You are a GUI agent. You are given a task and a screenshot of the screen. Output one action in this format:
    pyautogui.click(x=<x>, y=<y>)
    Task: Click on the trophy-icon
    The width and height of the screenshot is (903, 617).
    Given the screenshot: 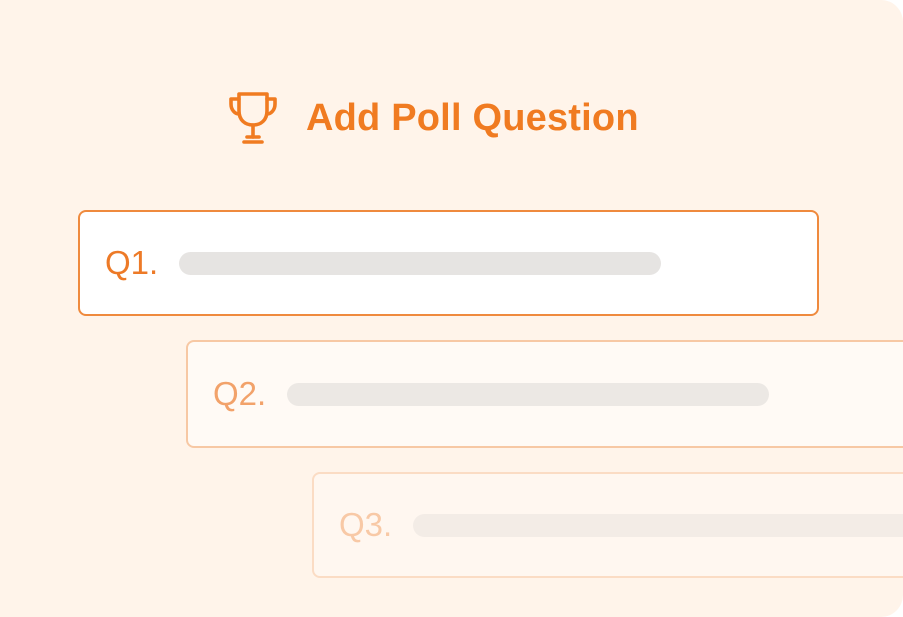 What is the action you would take?
    pyautogui.click(x=253, y=118)
    